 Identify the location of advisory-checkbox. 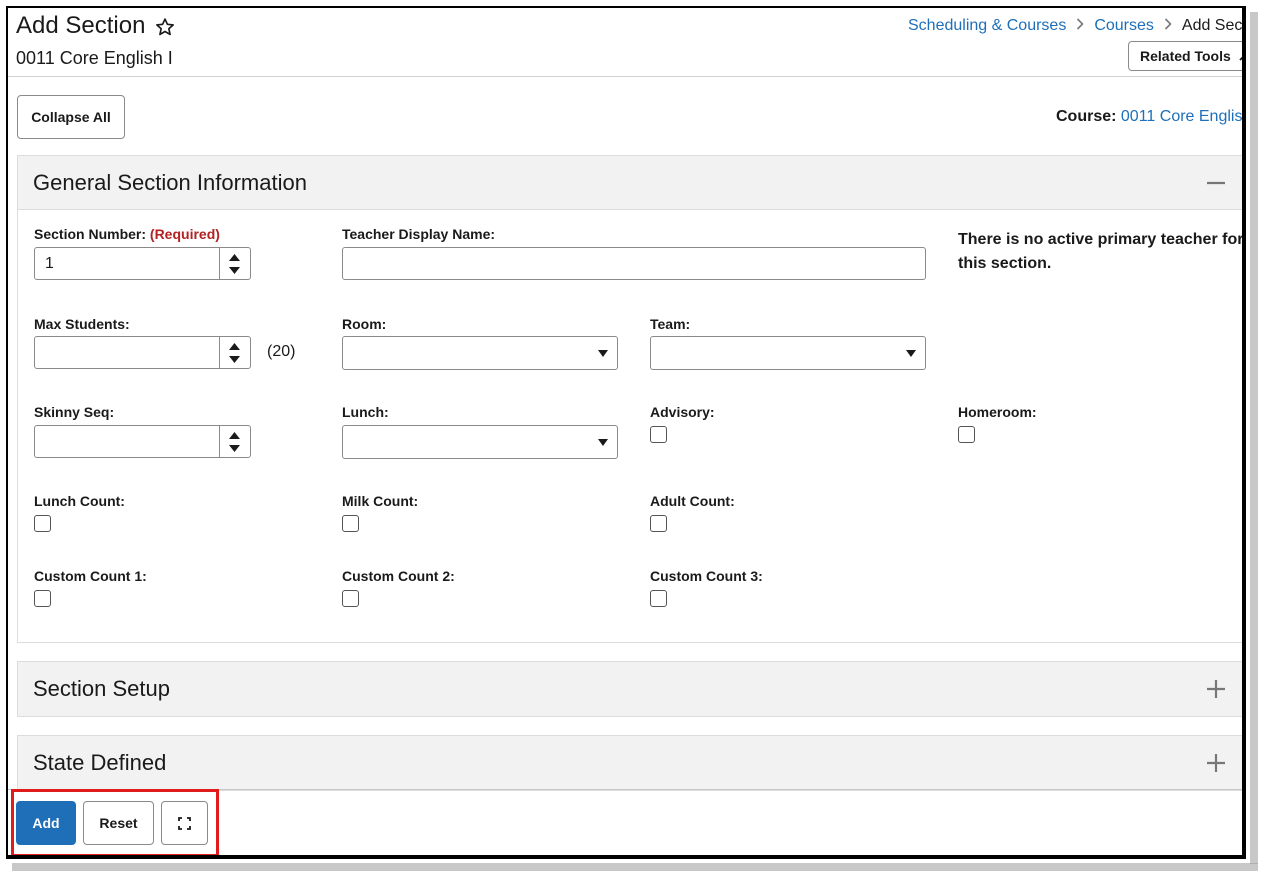
(658, 434).